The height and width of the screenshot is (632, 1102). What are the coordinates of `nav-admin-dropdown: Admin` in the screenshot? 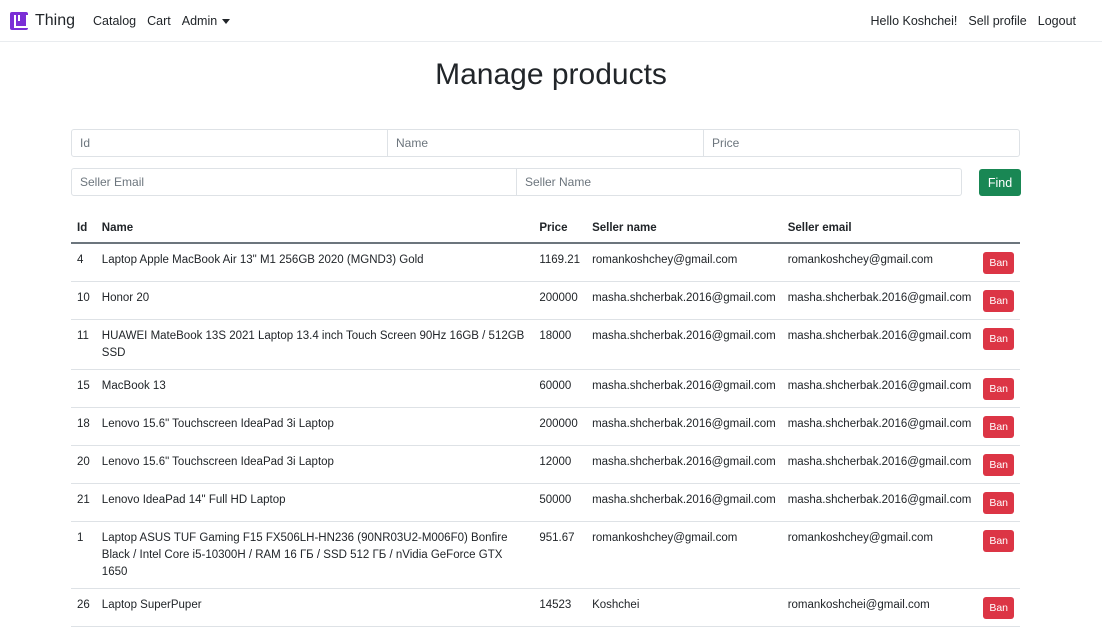 It's located at (206, 20).